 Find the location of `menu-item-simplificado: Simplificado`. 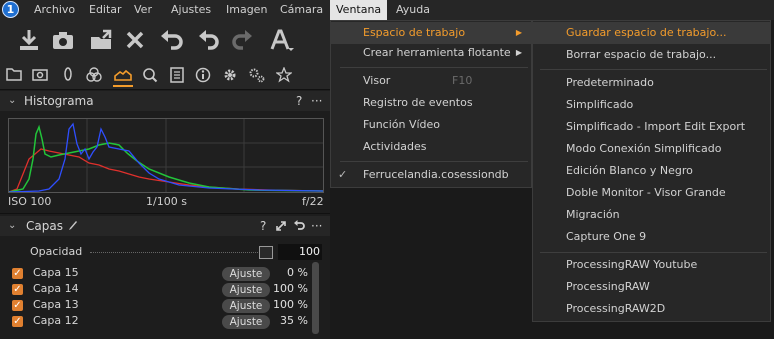

menu-item-simplificado: Simplificado is located at coordinates (651, 105).